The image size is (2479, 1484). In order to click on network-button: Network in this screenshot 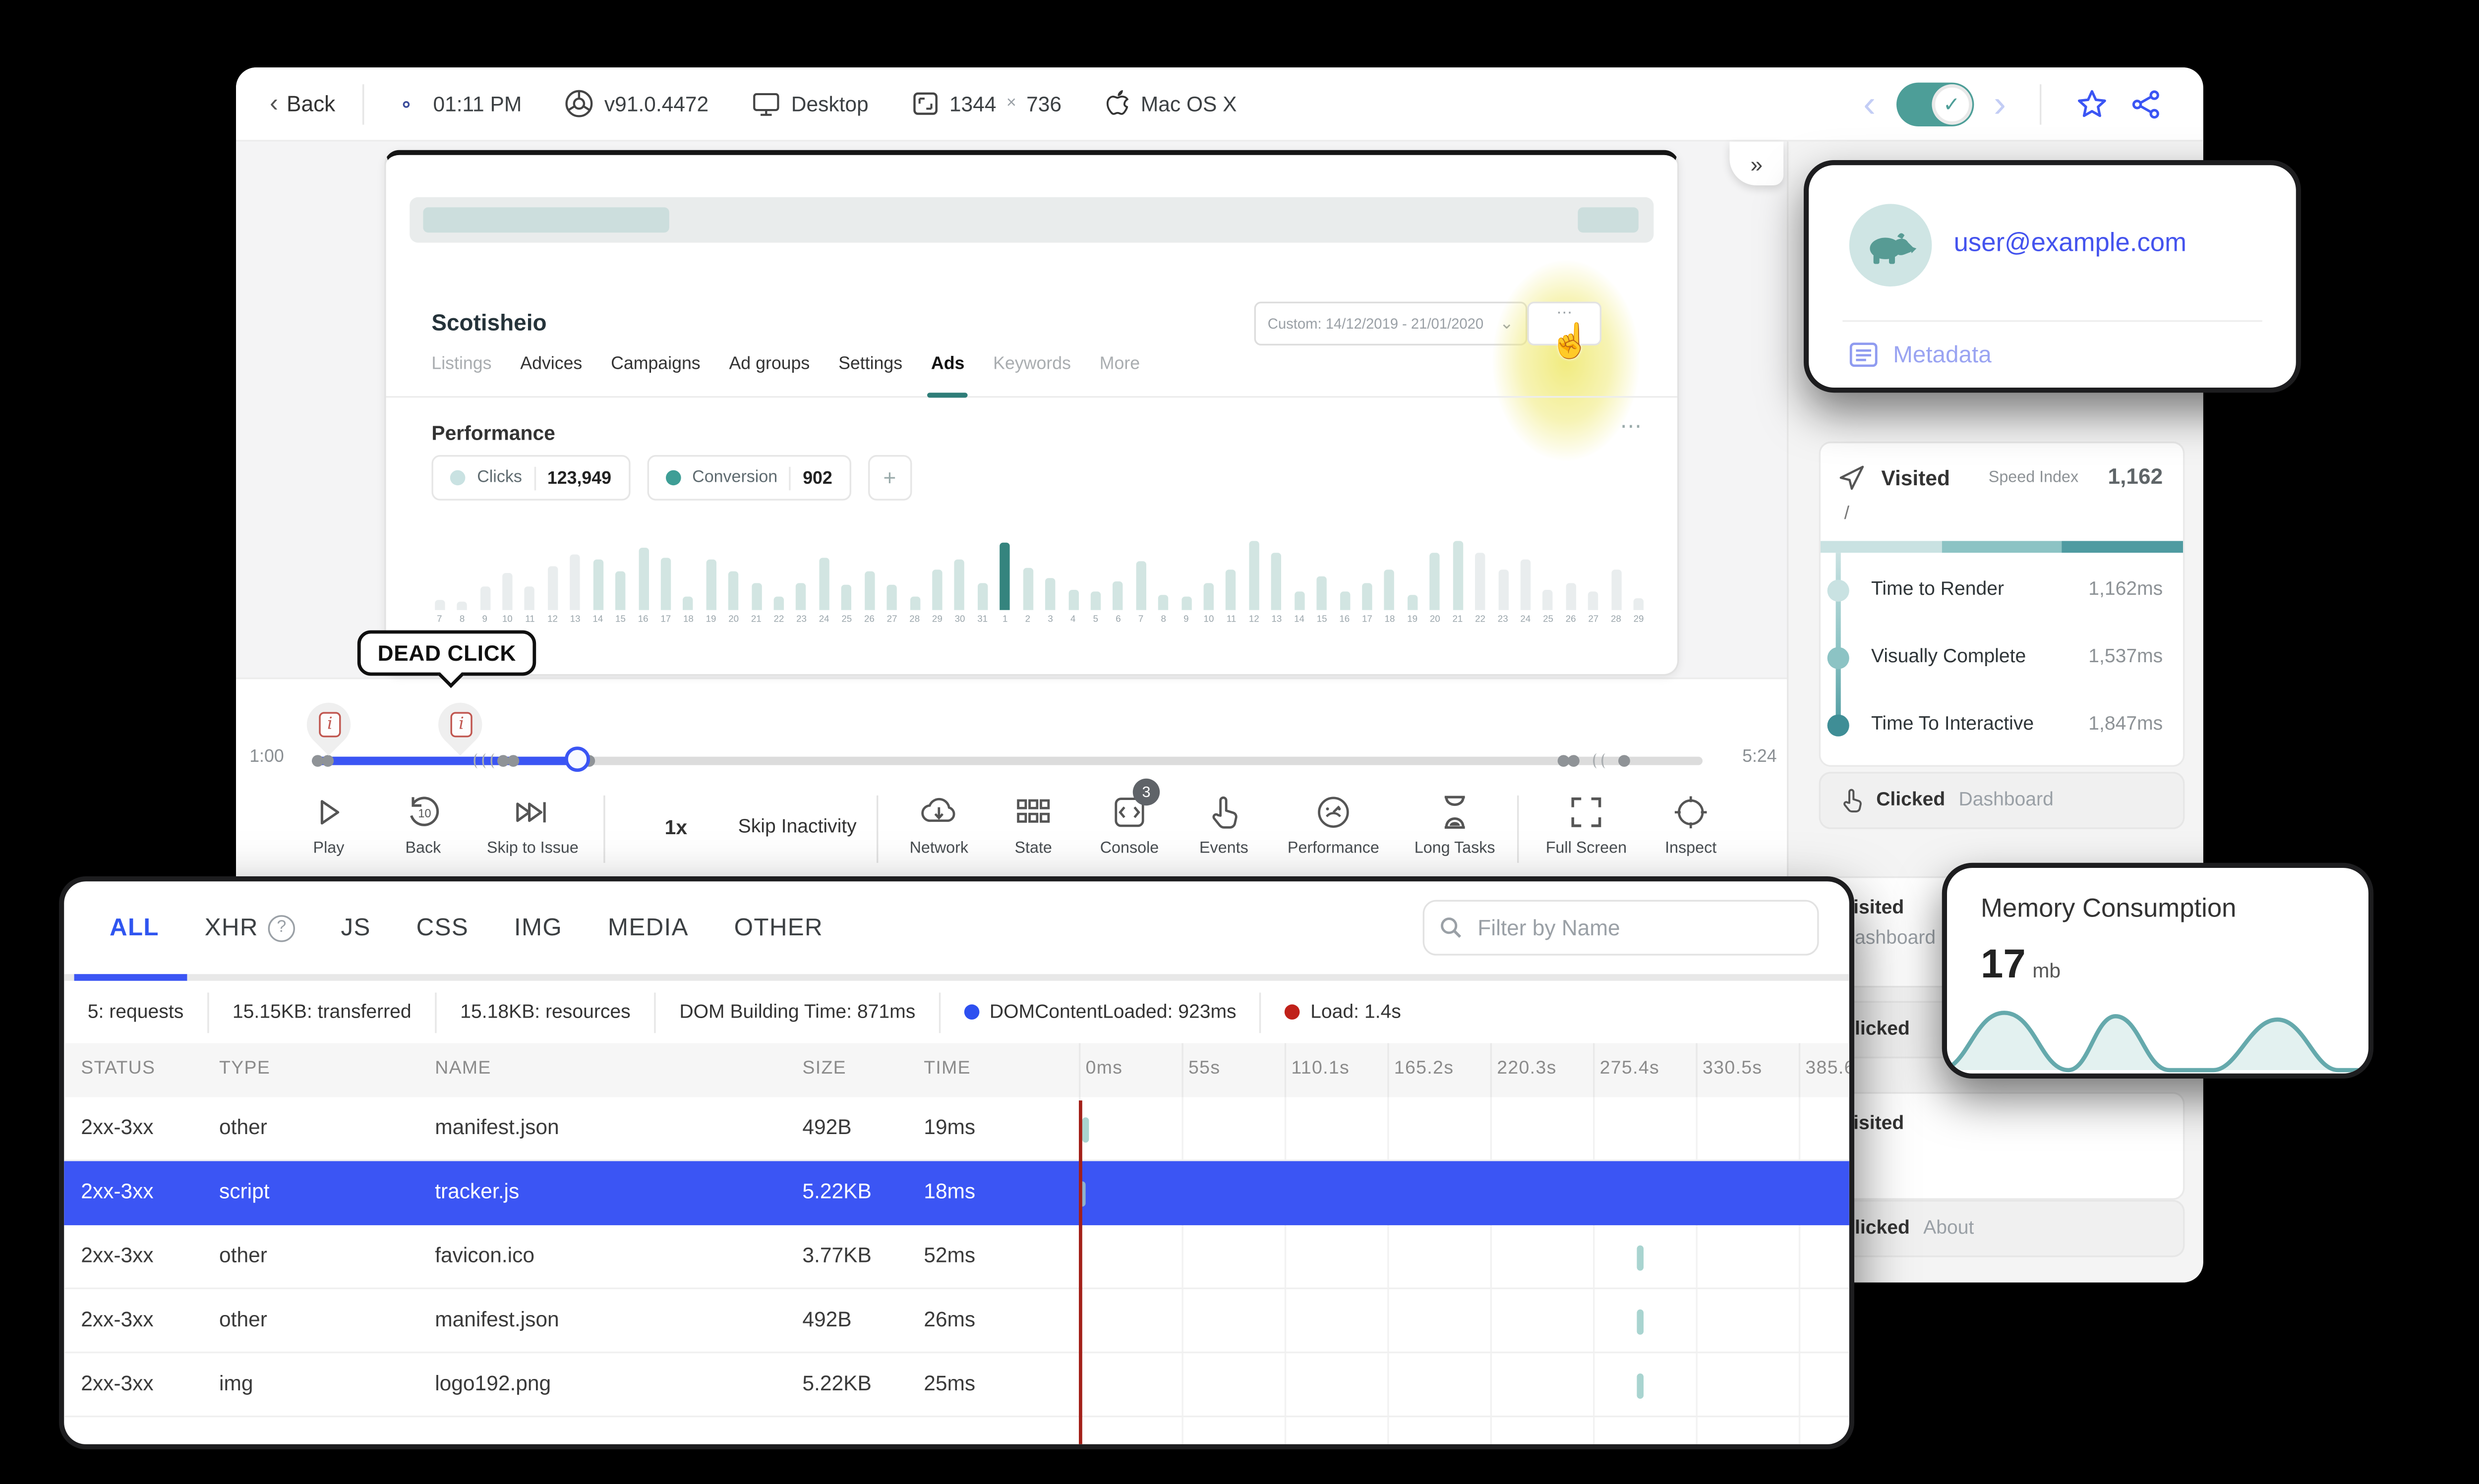, I will do `click(939, 831)`.